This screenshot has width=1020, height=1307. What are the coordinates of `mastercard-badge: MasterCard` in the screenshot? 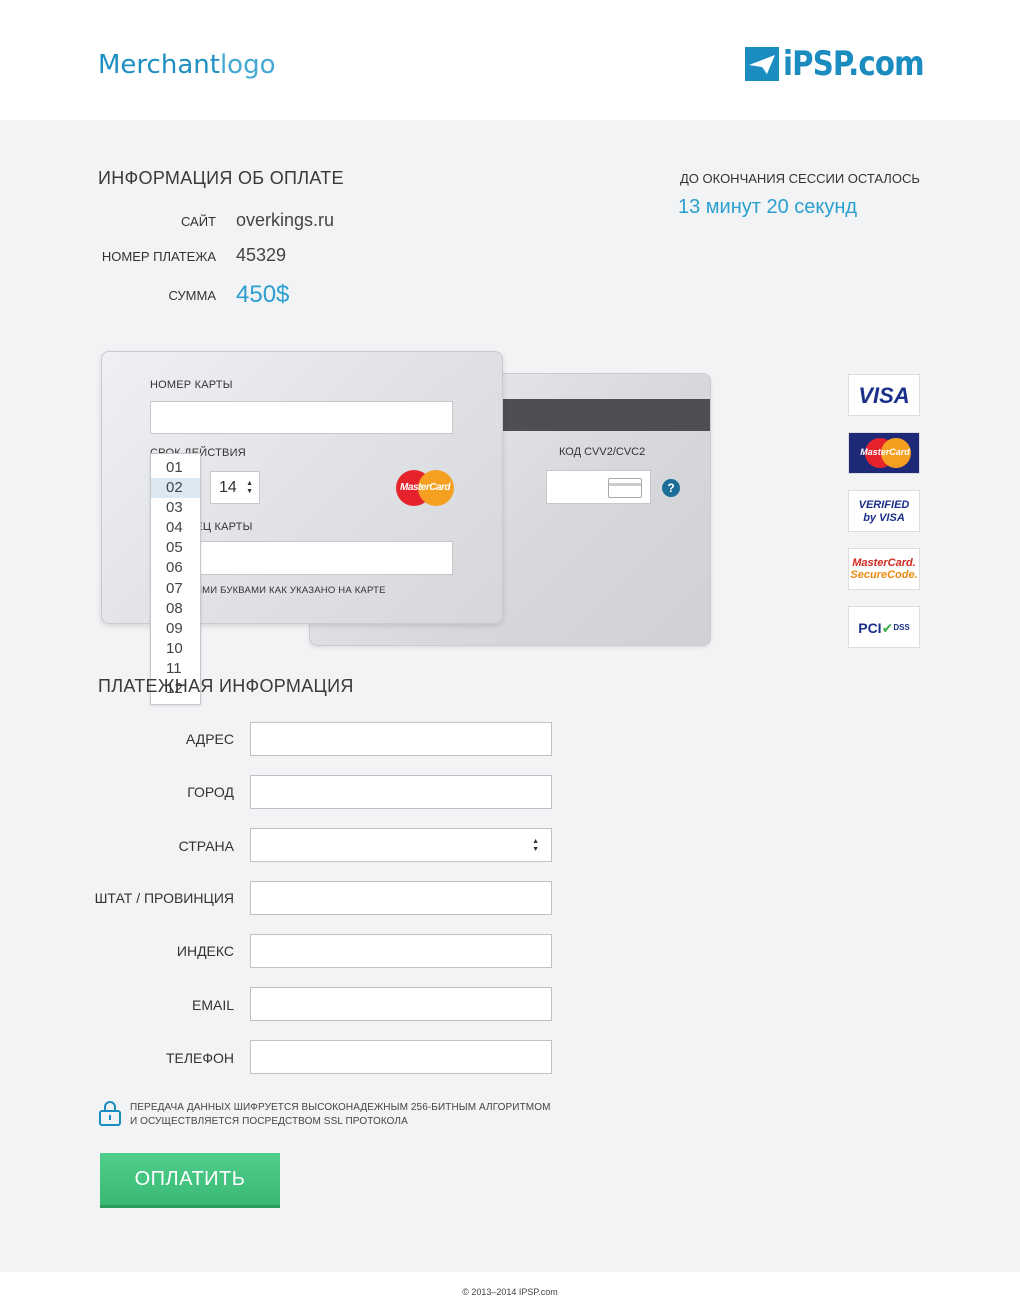 It's located at (884, 453).